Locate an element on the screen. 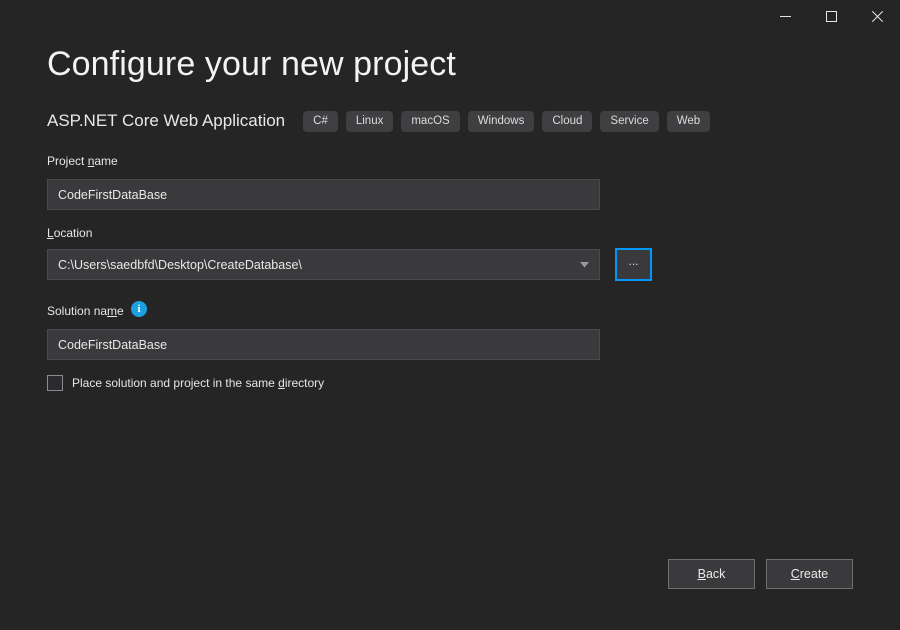 The height and width of the screenshot is (630, 900). template-tag-list: C# Linux macOS Windows Cloud Service Web is located at coordinates (507, 121).